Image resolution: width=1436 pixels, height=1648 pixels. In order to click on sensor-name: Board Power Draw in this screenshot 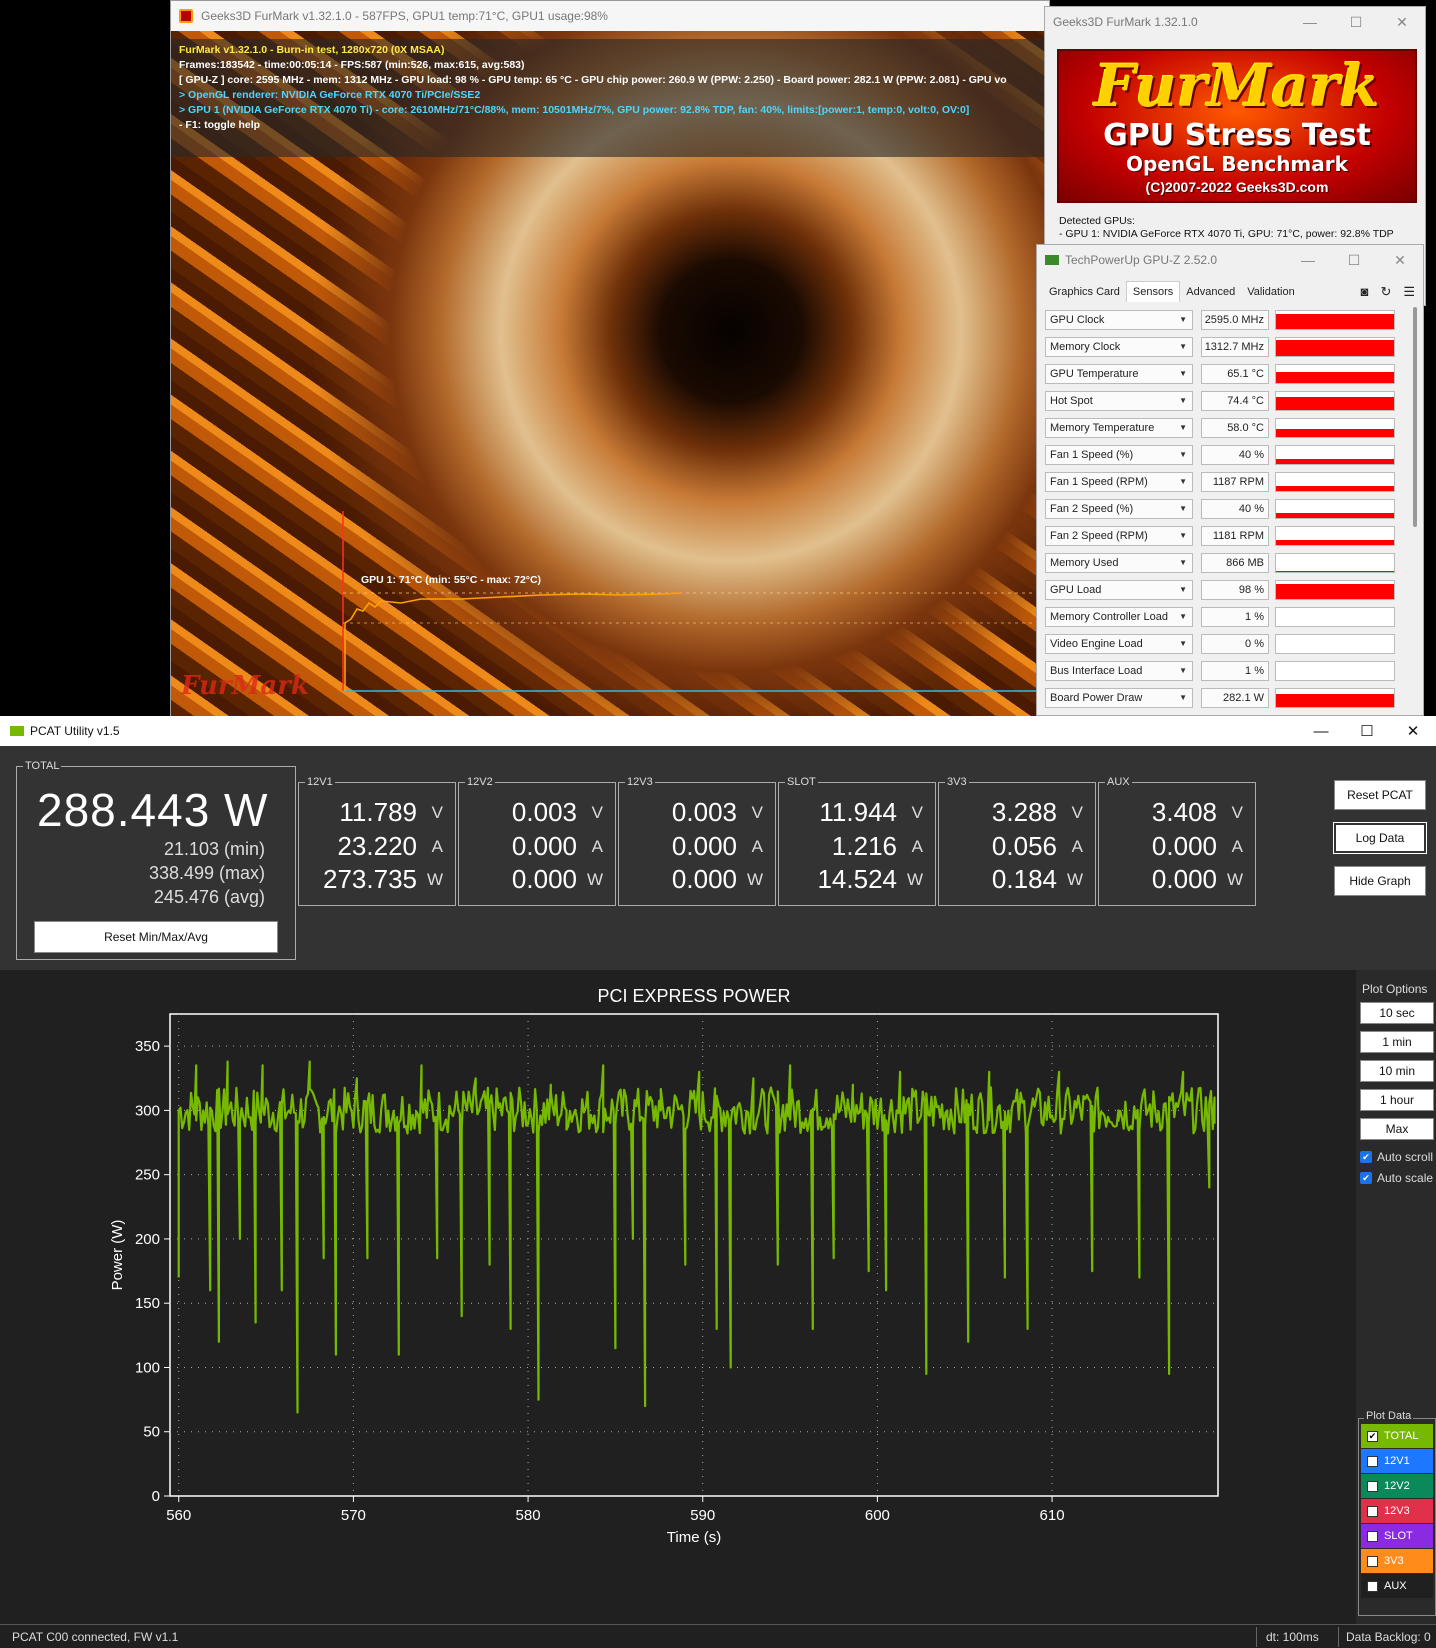, I will do `click(1096, 698)`.